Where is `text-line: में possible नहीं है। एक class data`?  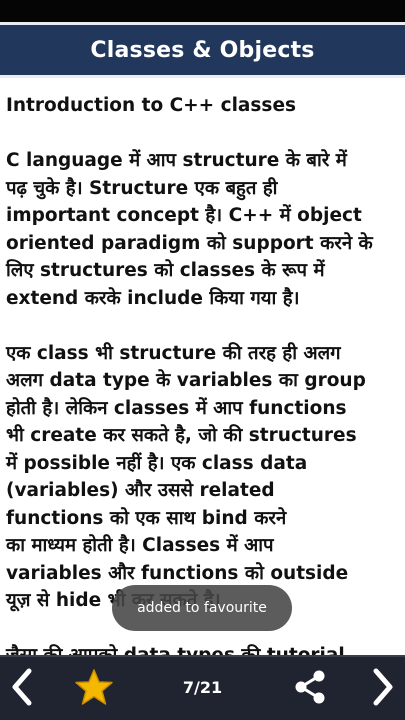
text-line: में possible नहीं है। एक class data is located at coordinates (157, 463).